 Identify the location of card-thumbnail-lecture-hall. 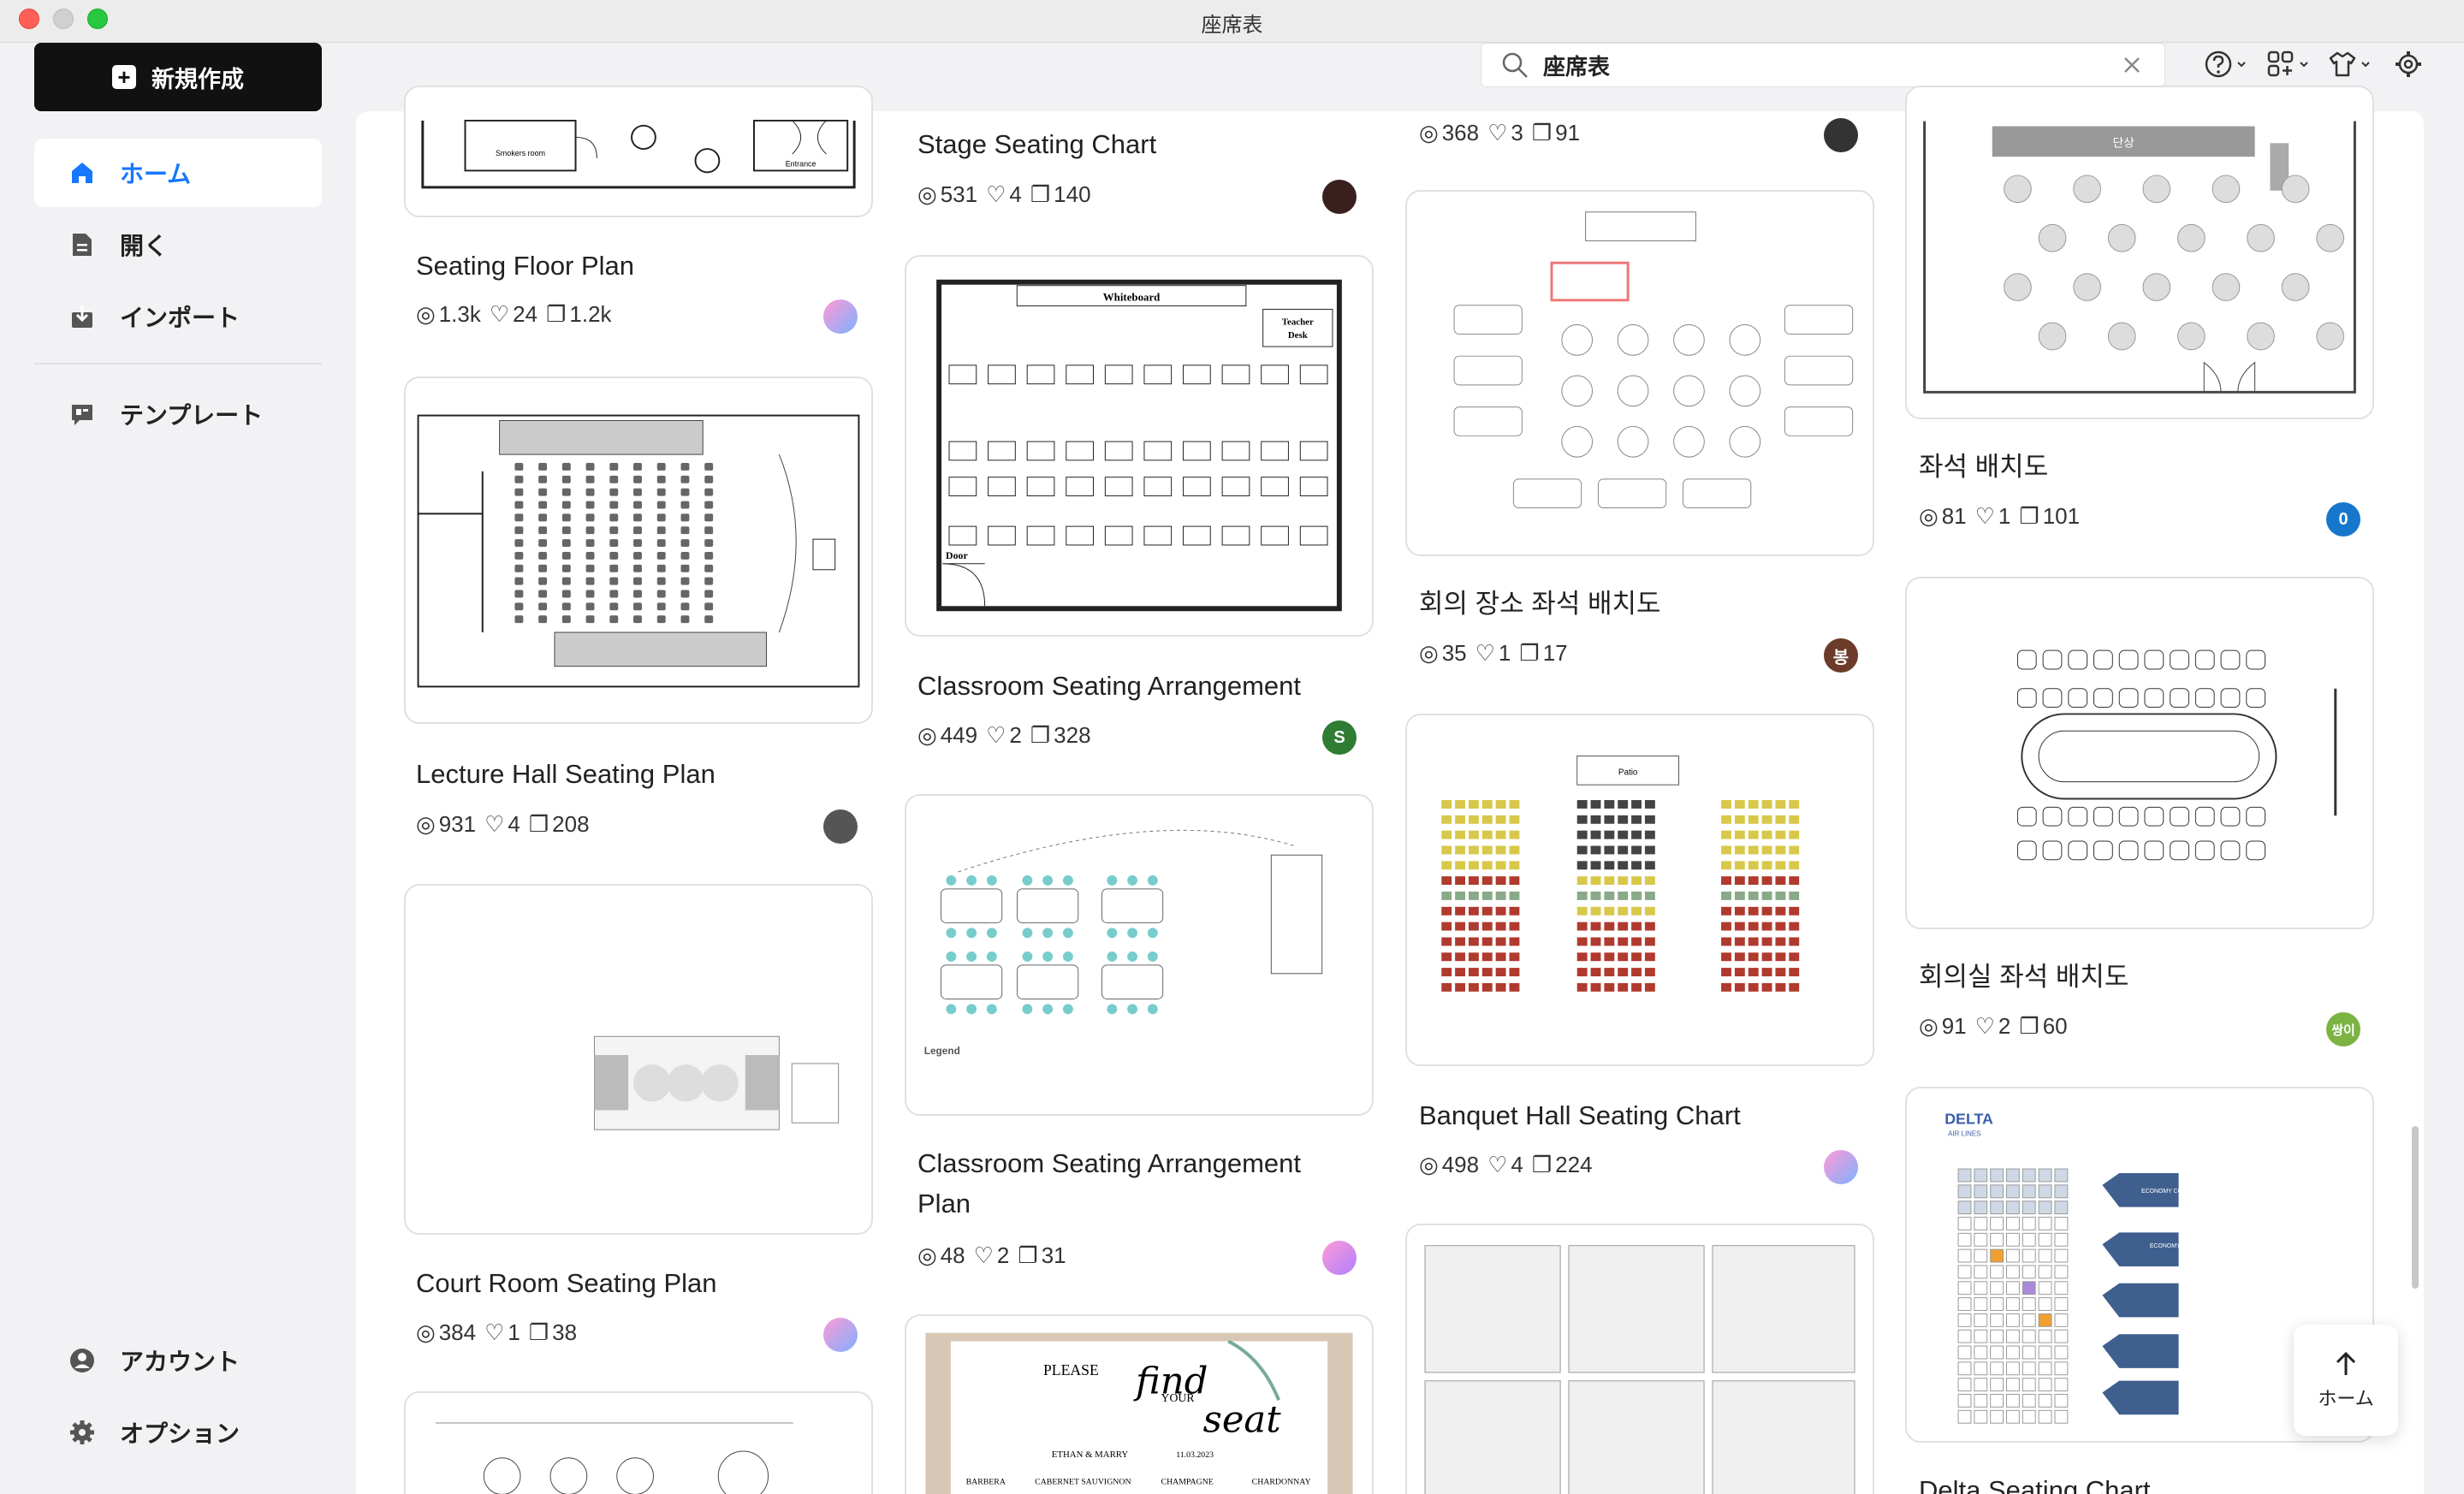
(638, 550).